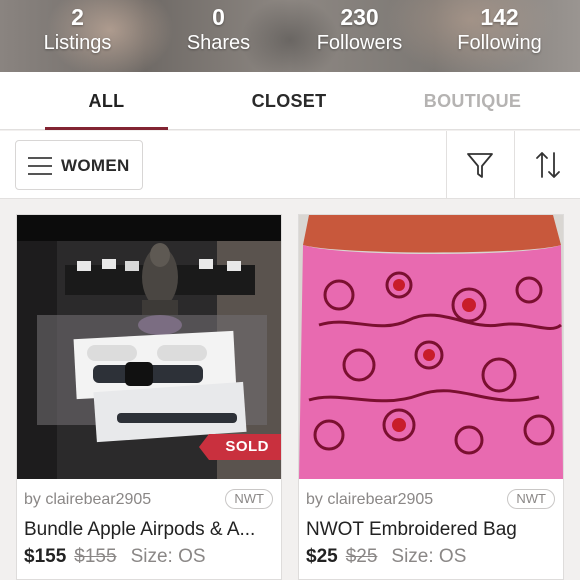 The height and width of the screenshot is (580, 580). I want to click on price-row: $25 $25 Size: OS, so click(386, 557).